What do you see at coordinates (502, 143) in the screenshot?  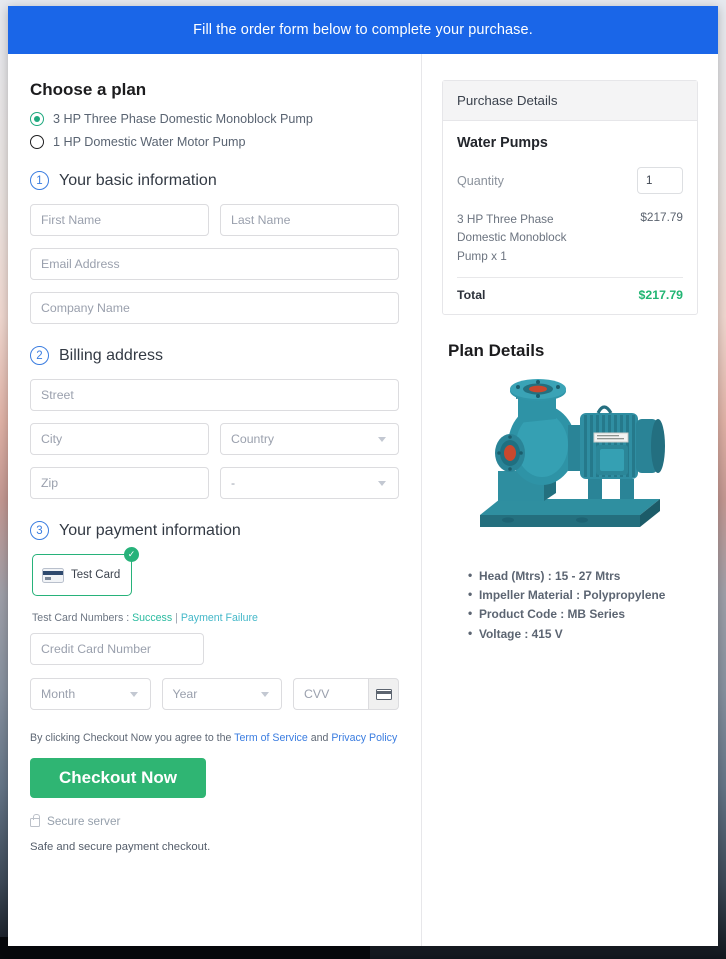 I see `product-group-name: Water Pumps` at bounding box center [502, 143].